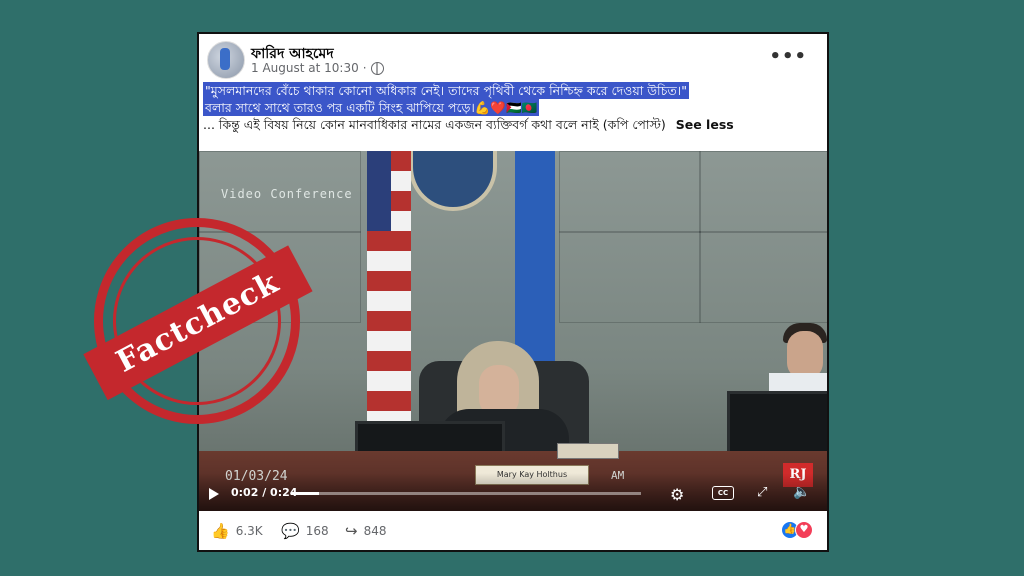 The height and width of the screenshot is (576, 1024). Describe the element at coordinates (220, 531) in the screenshot. I see `thumbs-up-icon: 👍` at that location.